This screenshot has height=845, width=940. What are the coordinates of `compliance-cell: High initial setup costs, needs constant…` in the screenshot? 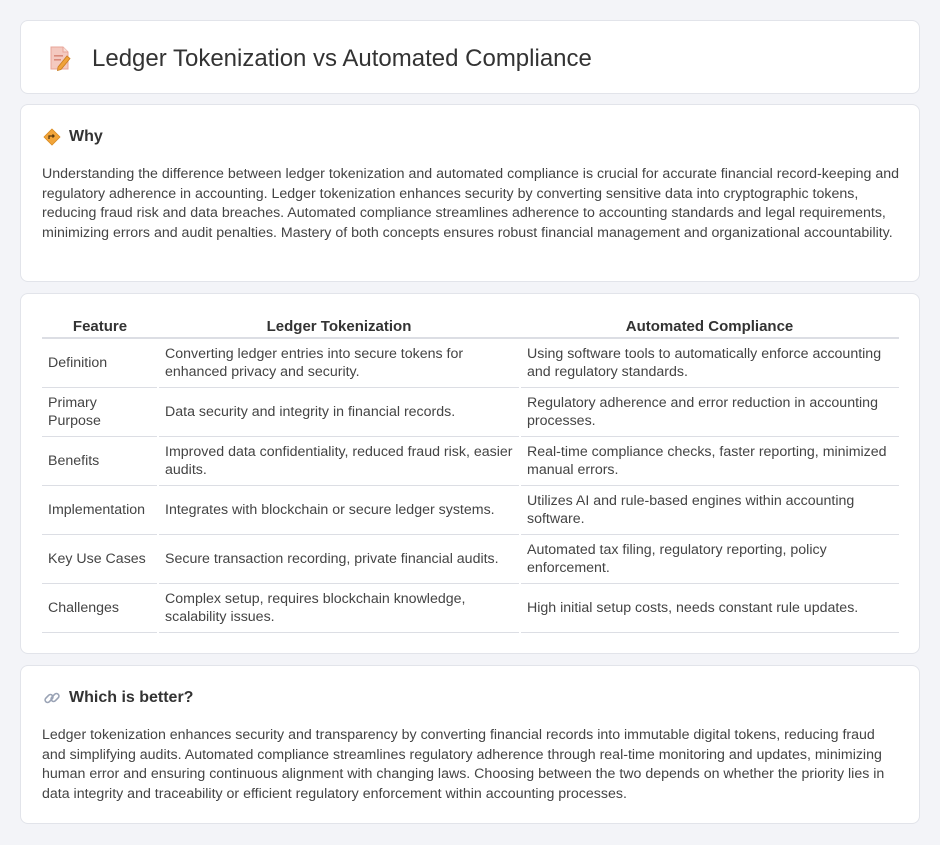 It's located at (709, 608).